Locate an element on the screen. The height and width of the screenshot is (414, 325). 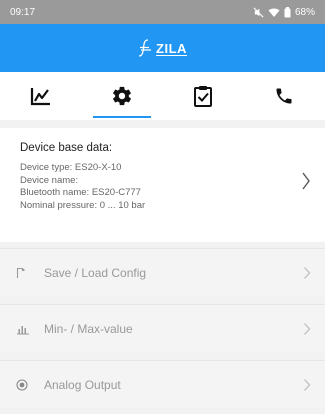
battery-level: 68% is located at coordinates (304, 12).